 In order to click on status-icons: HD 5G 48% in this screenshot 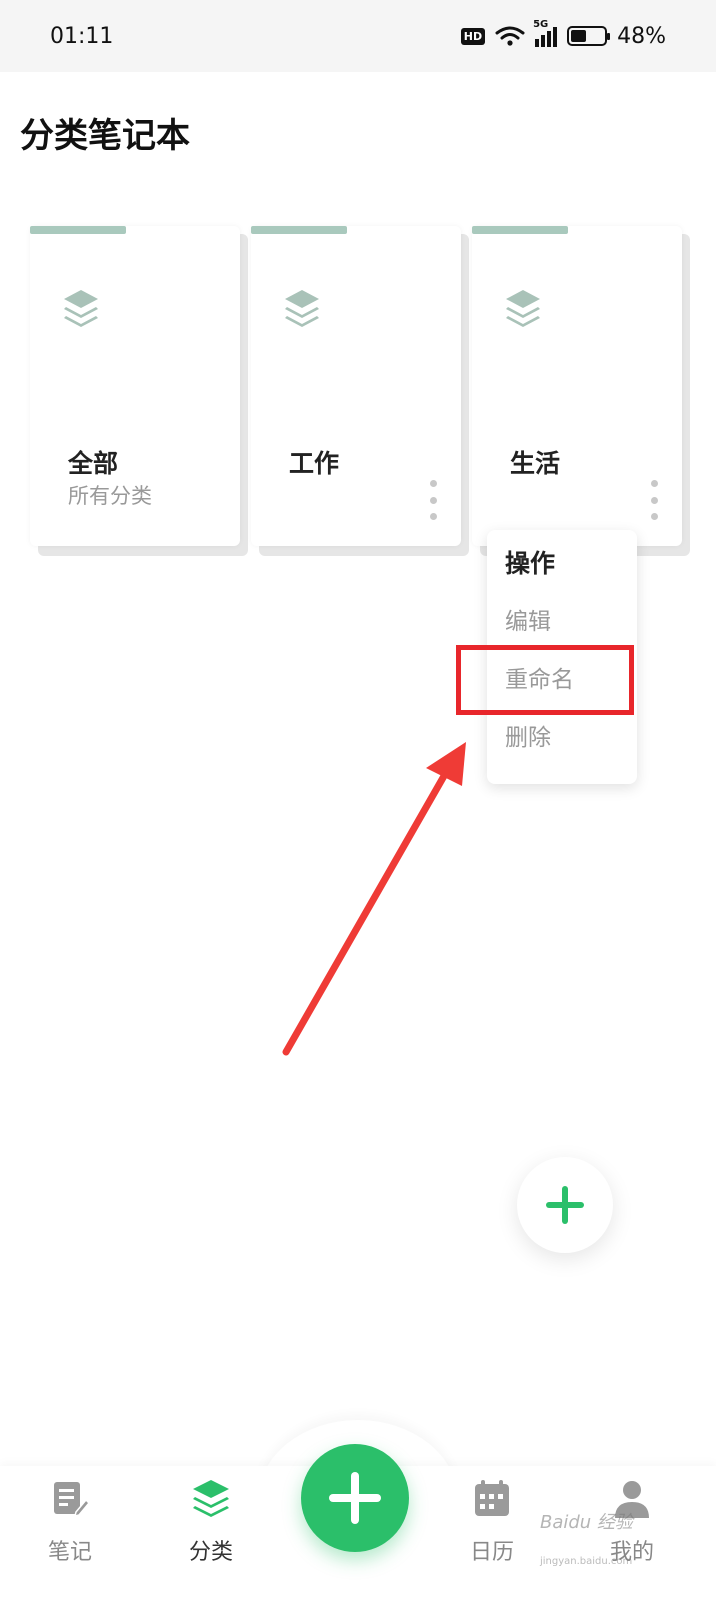, I will do `click(563, 34)`.